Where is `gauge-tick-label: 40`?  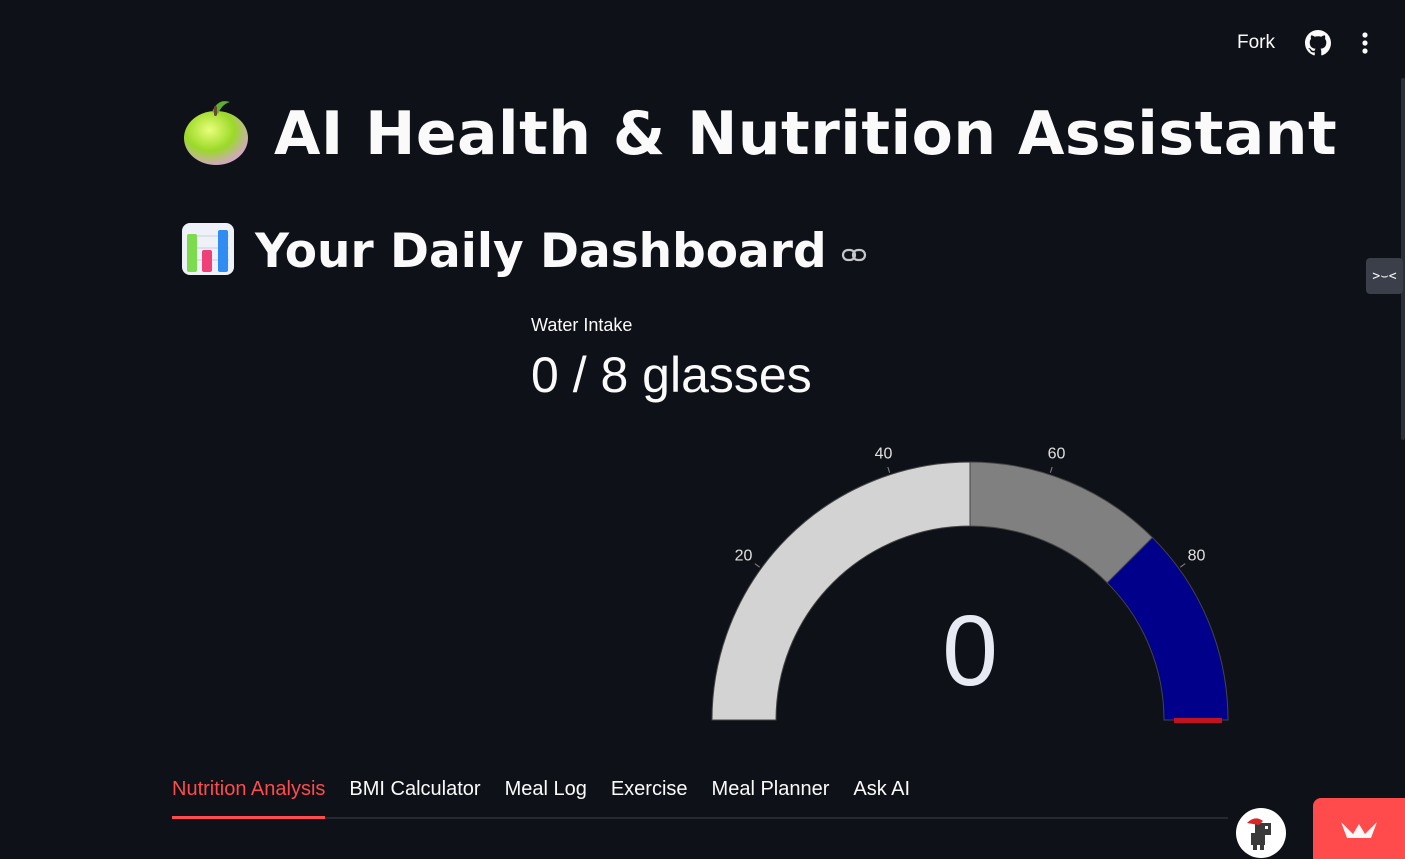 gauge-tick-label: 40 is located at coordinates (884, 454).